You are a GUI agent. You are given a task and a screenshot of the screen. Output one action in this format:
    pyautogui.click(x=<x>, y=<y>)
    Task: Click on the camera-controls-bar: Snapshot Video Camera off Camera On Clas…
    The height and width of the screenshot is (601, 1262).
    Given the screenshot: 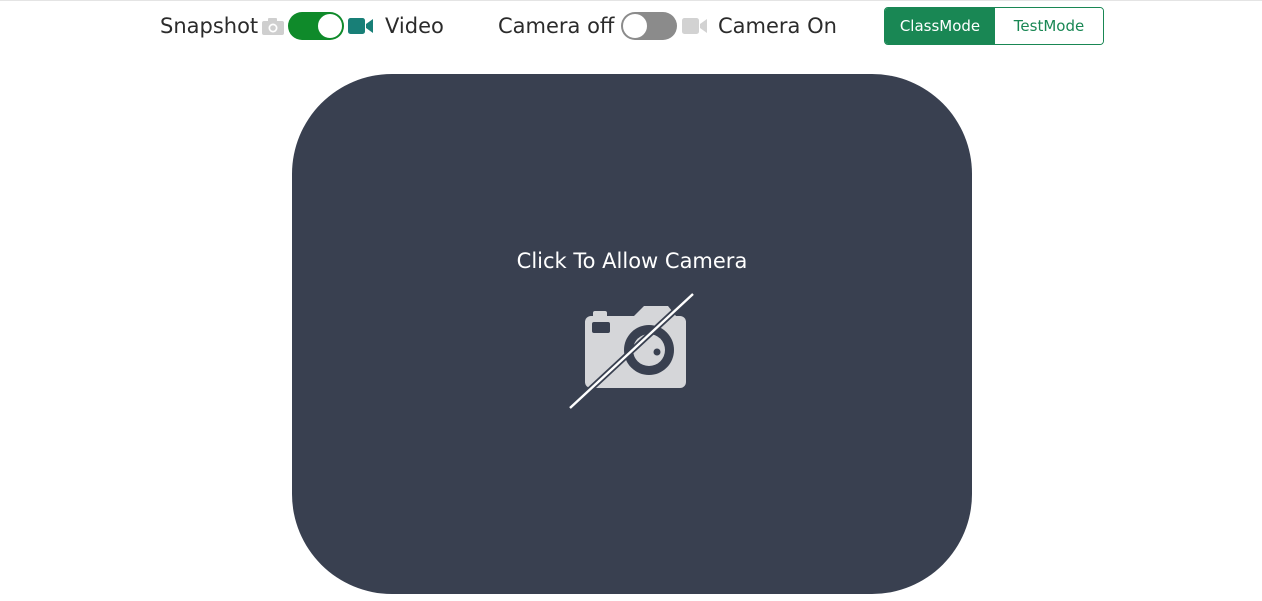 What is the action you would take?
    pyautogui.click(x=631, y=27)
    